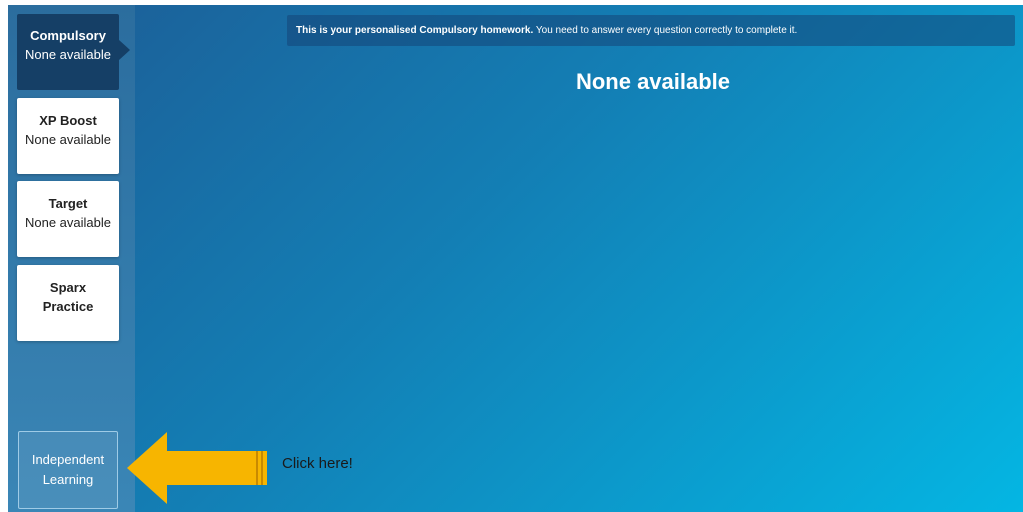 The width and height of the screenshot is (1023, 512). Describe the element at coordinates (653, 81) in the screenshot. I see `page-title: None available` at that location.